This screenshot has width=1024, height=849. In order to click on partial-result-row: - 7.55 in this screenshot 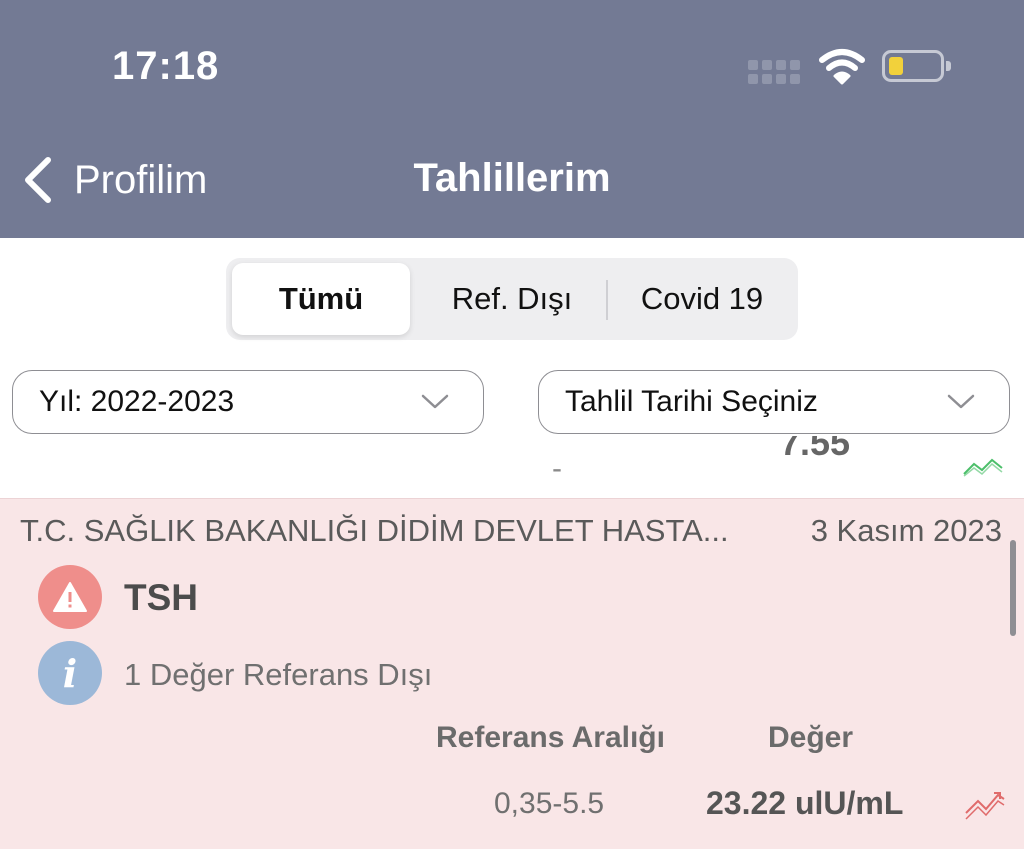, I will do `click(512, 467)`.